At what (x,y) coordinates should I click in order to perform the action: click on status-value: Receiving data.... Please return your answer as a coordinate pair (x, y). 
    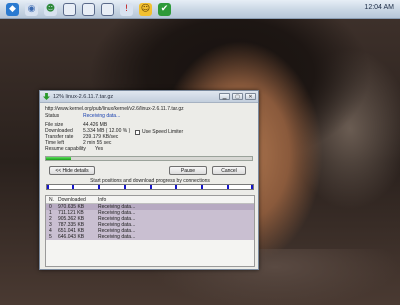
    Looking at the image, I should click on (102, 116).